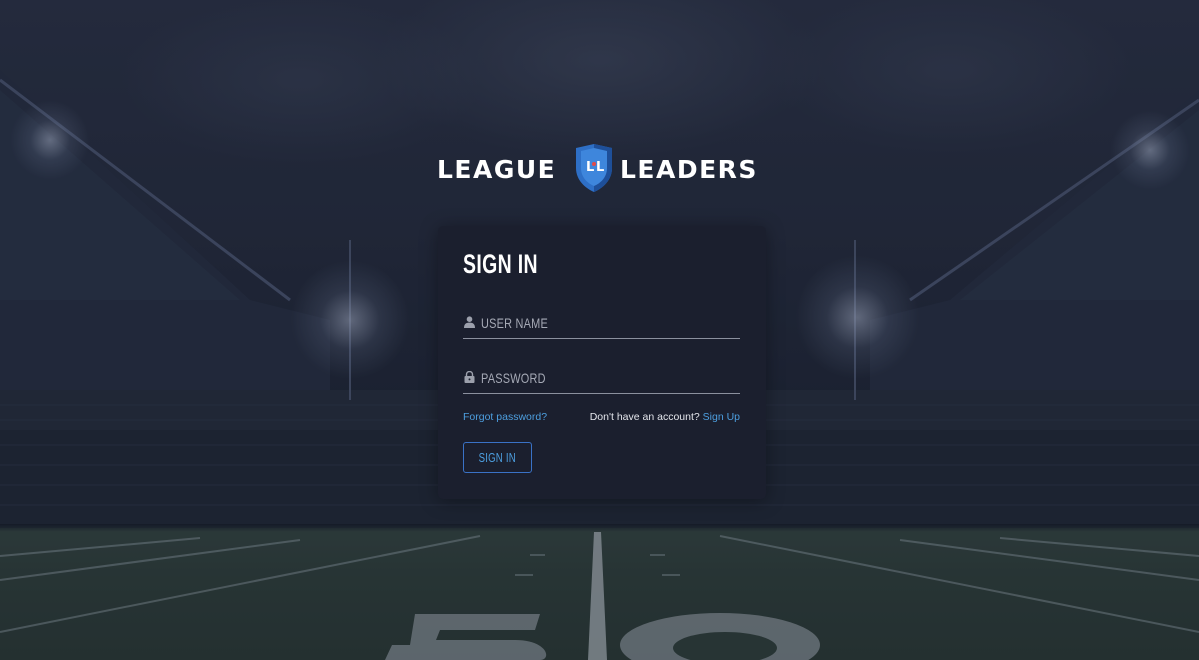 Image resolution: width=1199 pixels, height=660 pixels. Describe the element at coordinates (646, 417) in the screenshot. I see `signup-prompt-text: Don't have an account?` at that location.